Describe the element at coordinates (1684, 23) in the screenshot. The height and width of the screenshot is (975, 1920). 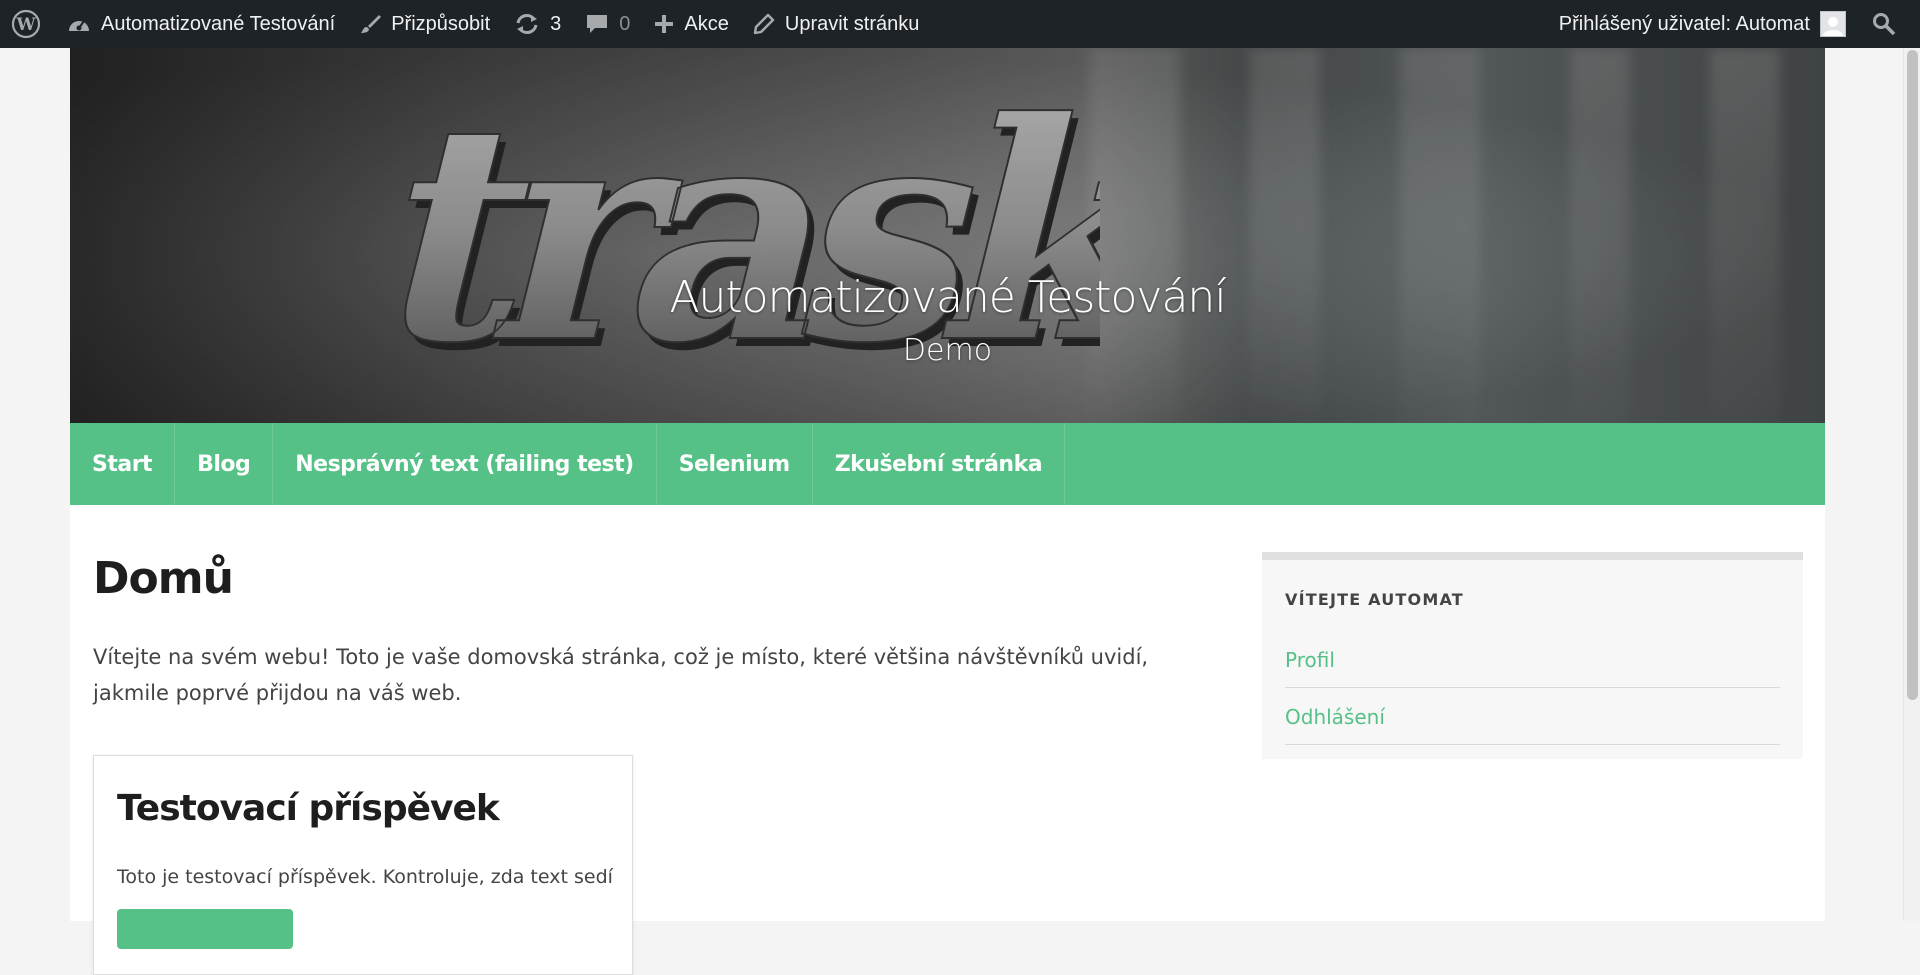
I see `account-label: Přihlášený uživatel: Automat` at that location.